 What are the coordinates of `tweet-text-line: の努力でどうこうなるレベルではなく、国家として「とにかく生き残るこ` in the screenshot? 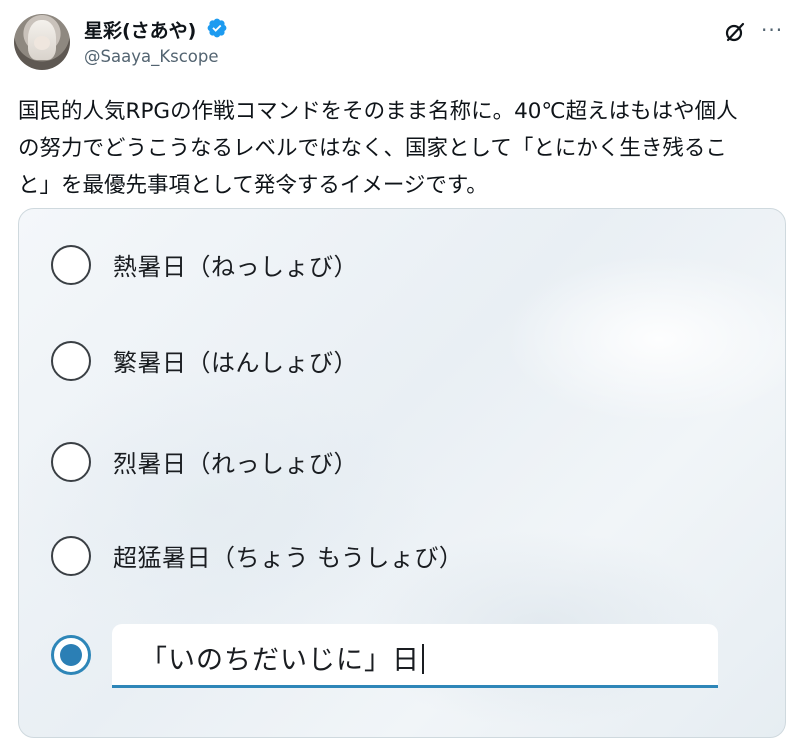 It's located at (372, 148).